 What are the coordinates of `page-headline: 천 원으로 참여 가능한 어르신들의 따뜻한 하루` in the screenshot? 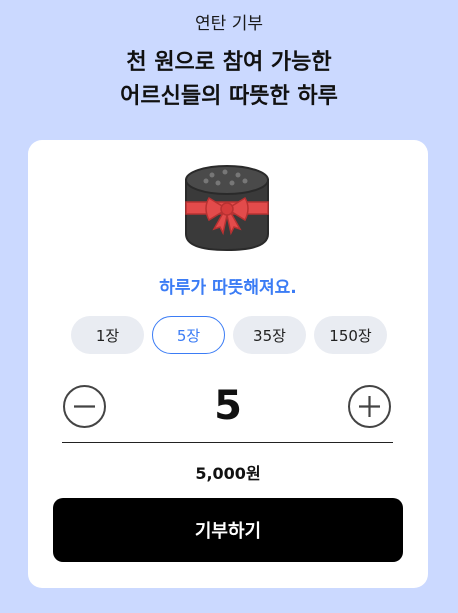 It's located at (229, 80).